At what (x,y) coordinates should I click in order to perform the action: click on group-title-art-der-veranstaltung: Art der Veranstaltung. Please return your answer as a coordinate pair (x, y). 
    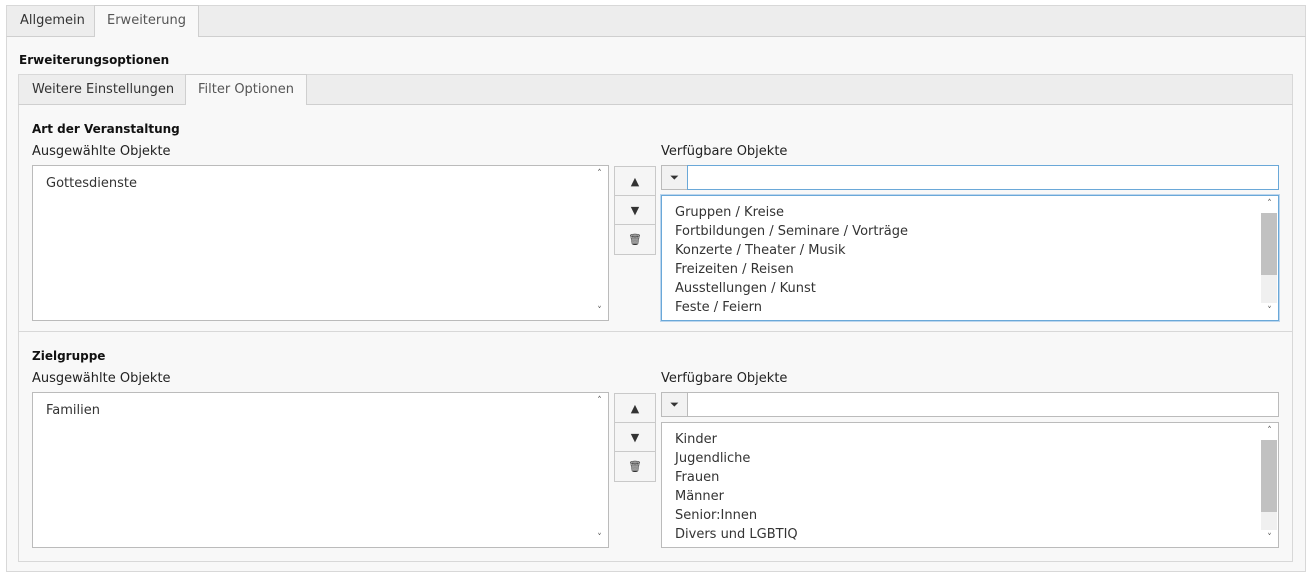
    Looking at the image, I should click on (106, 129).